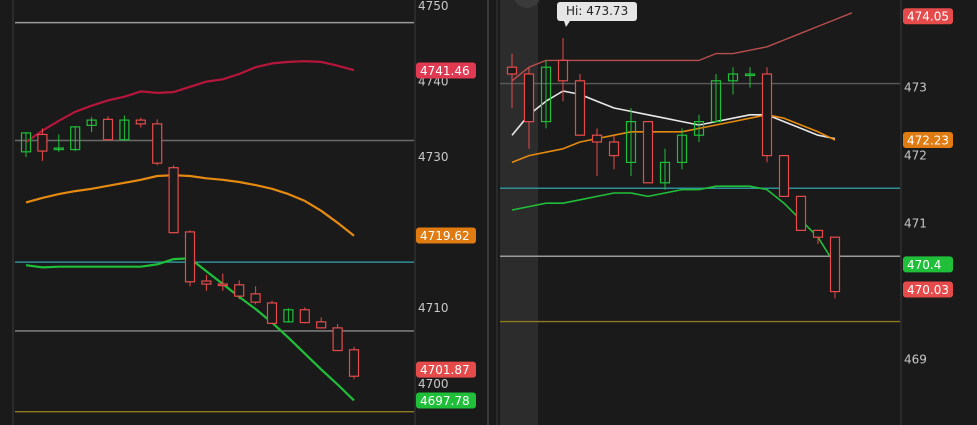 The height and width of the screenshot is (425, 977). I want to click on price-badge-label: 470.4, so click(924, 265).